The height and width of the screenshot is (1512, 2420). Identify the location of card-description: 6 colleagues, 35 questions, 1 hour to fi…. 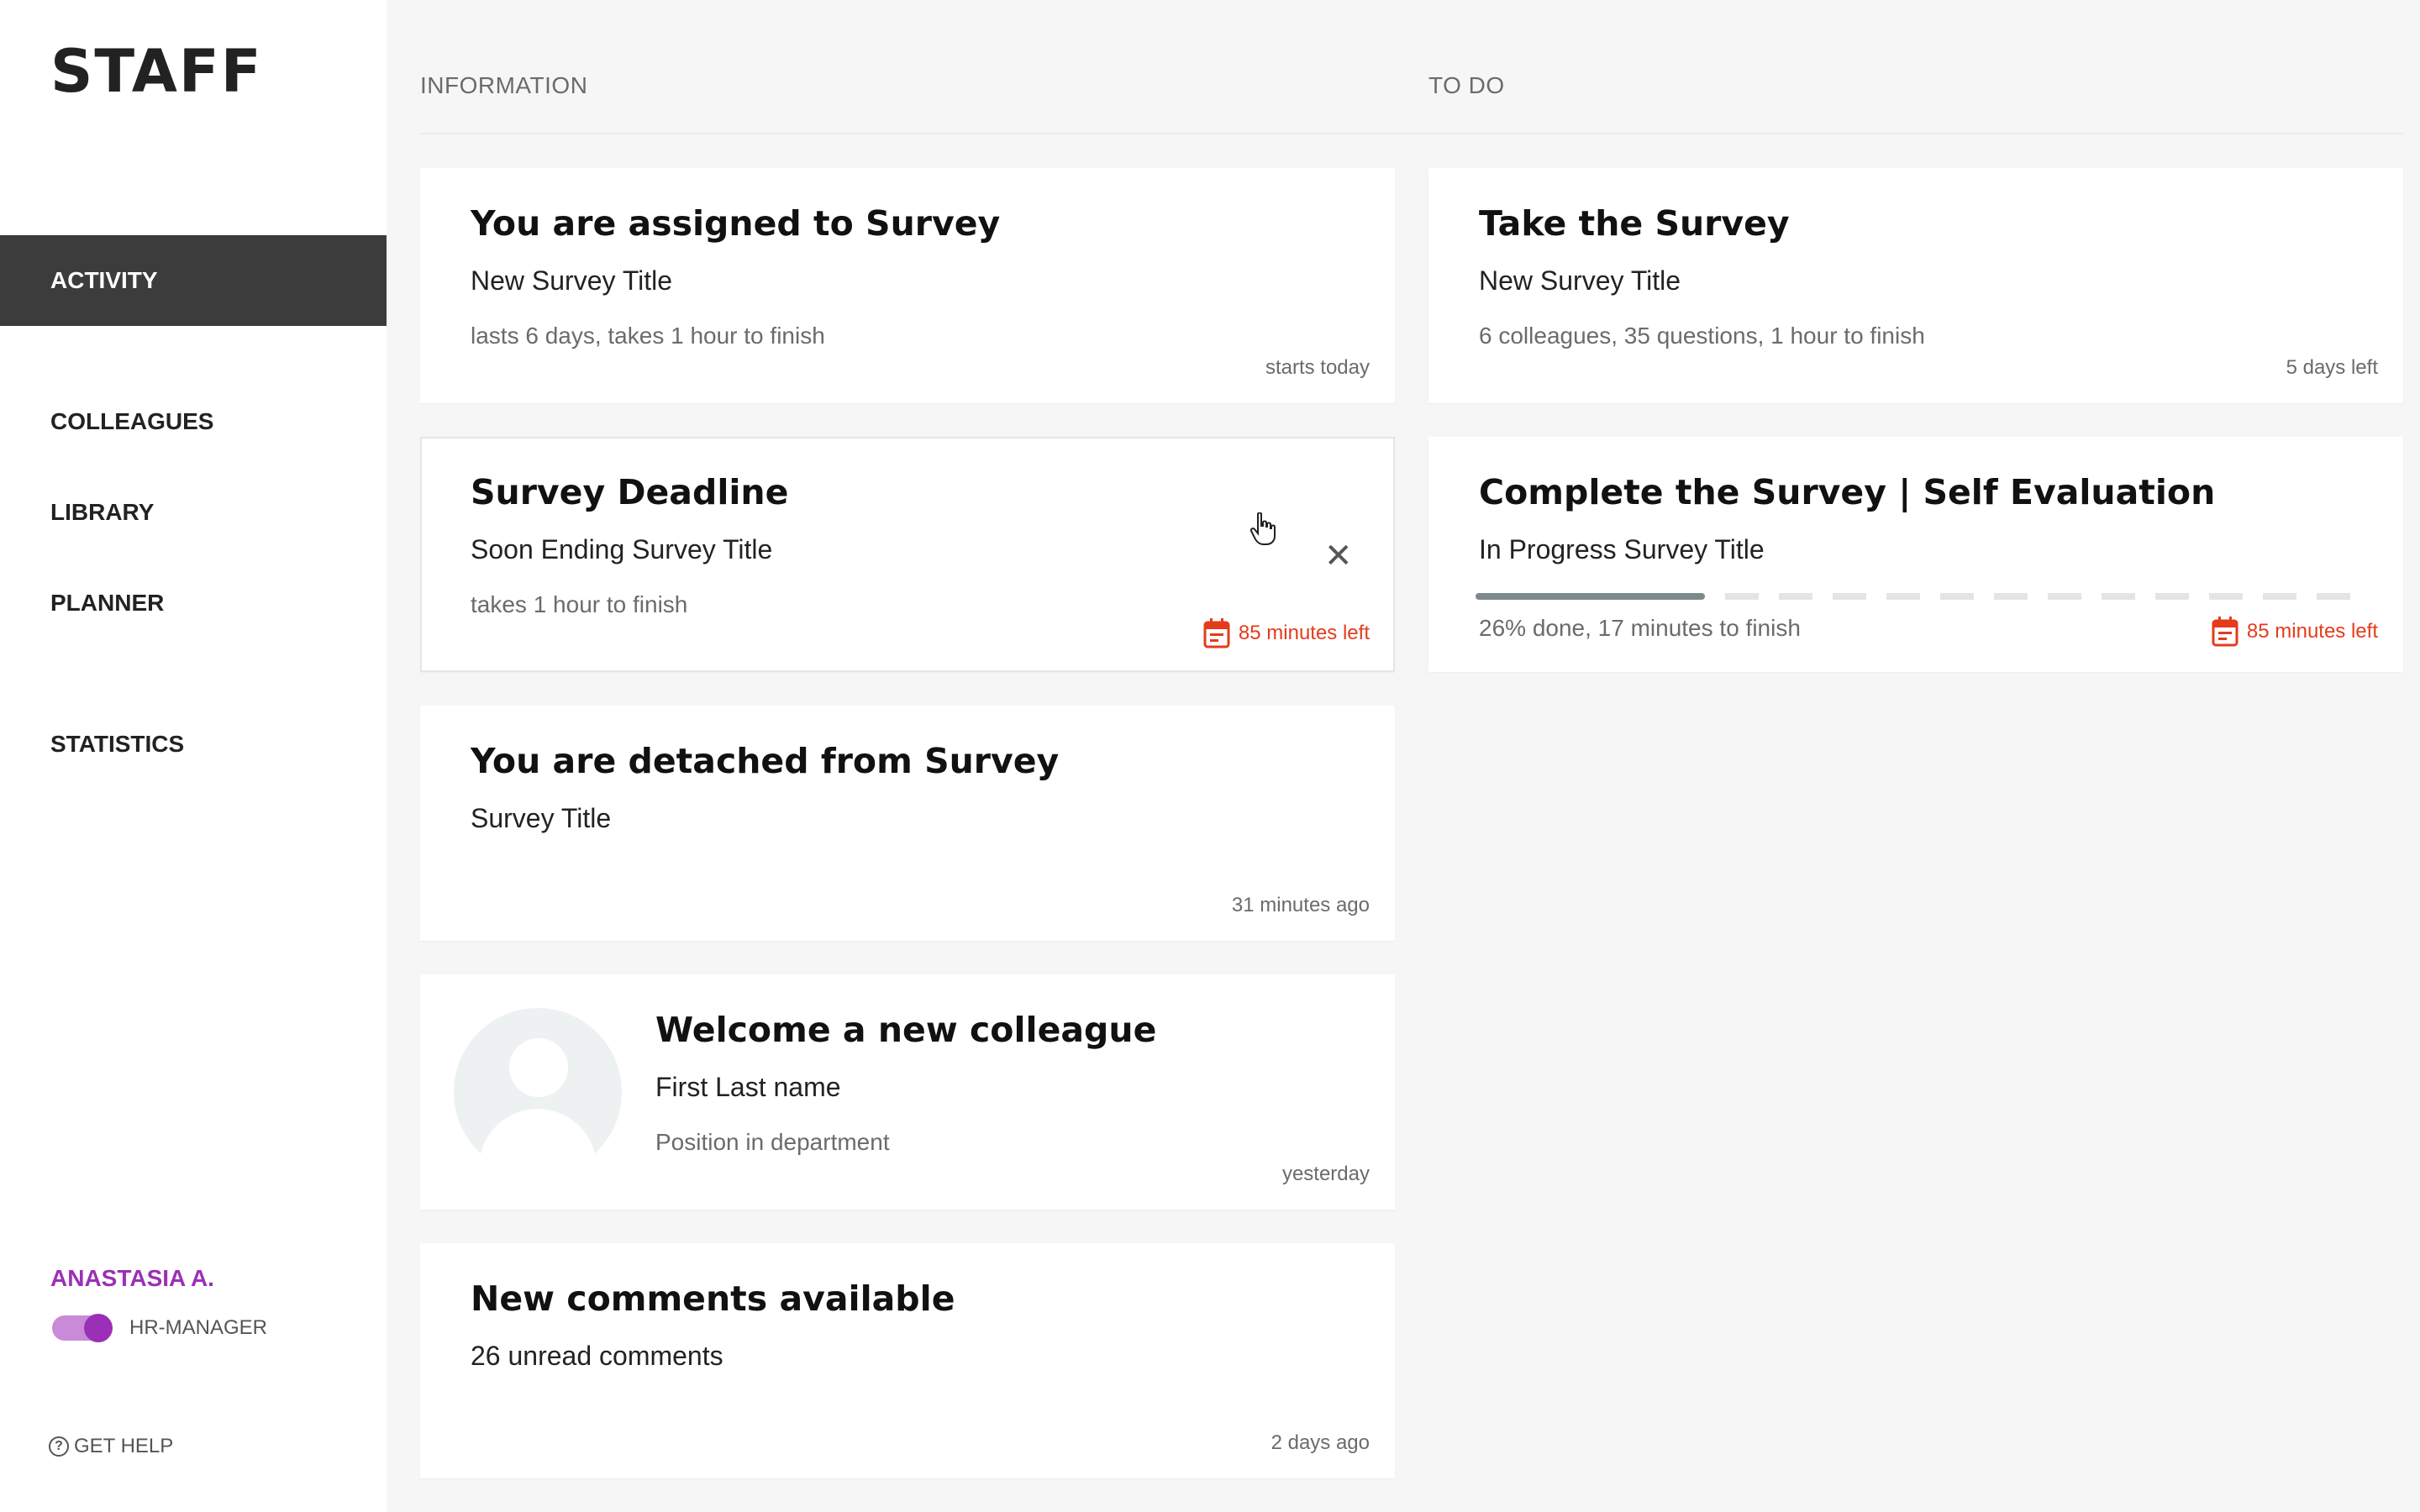
(1702, 336).